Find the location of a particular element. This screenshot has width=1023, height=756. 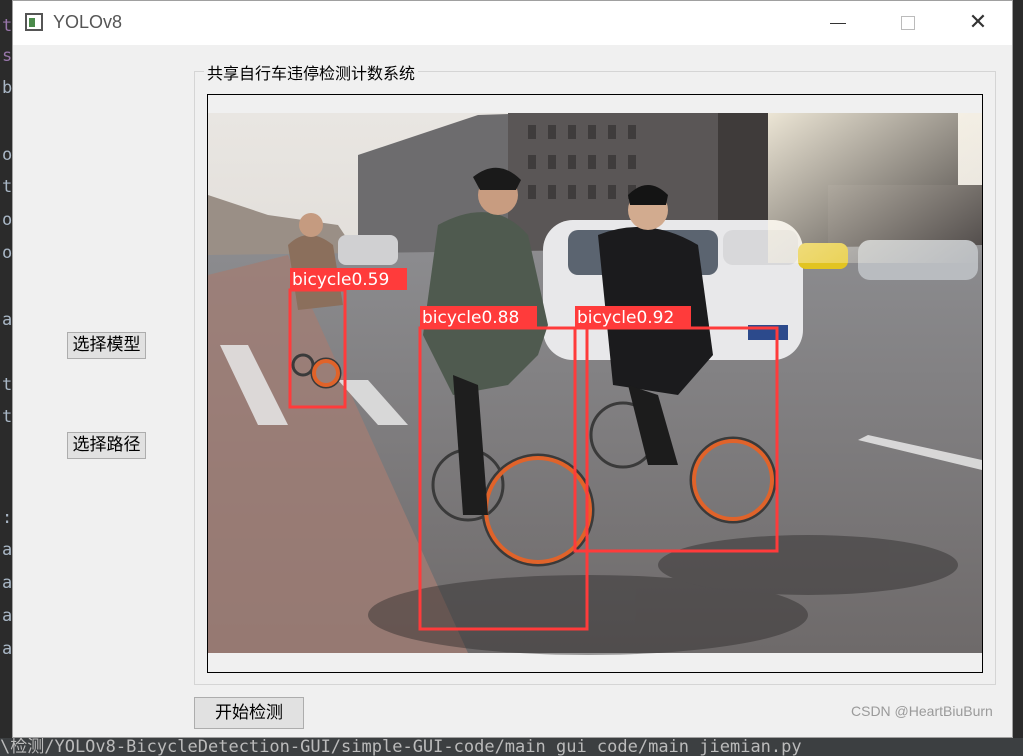

editor-char: s is located at coordinates (7, 56).